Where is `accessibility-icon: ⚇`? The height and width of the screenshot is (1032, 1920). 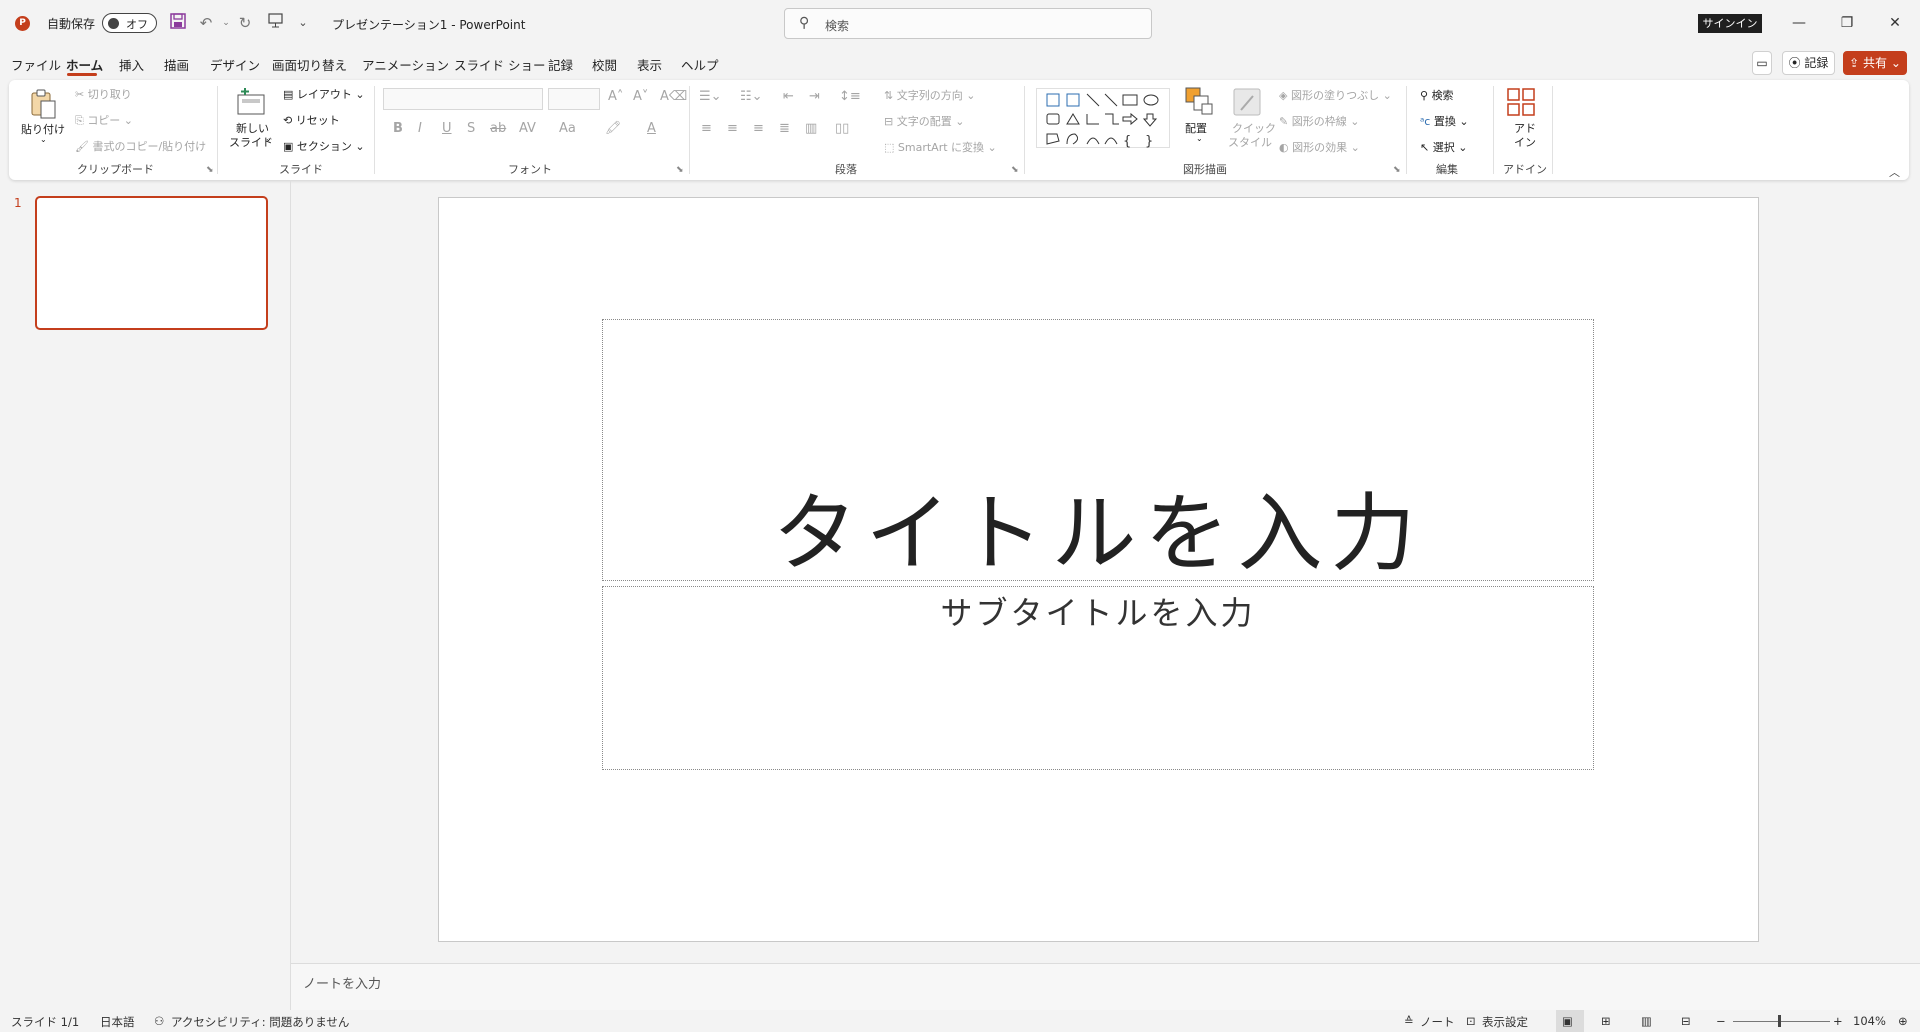 accessibility-icon: ⚇ is located at coordinates (159, 1021).